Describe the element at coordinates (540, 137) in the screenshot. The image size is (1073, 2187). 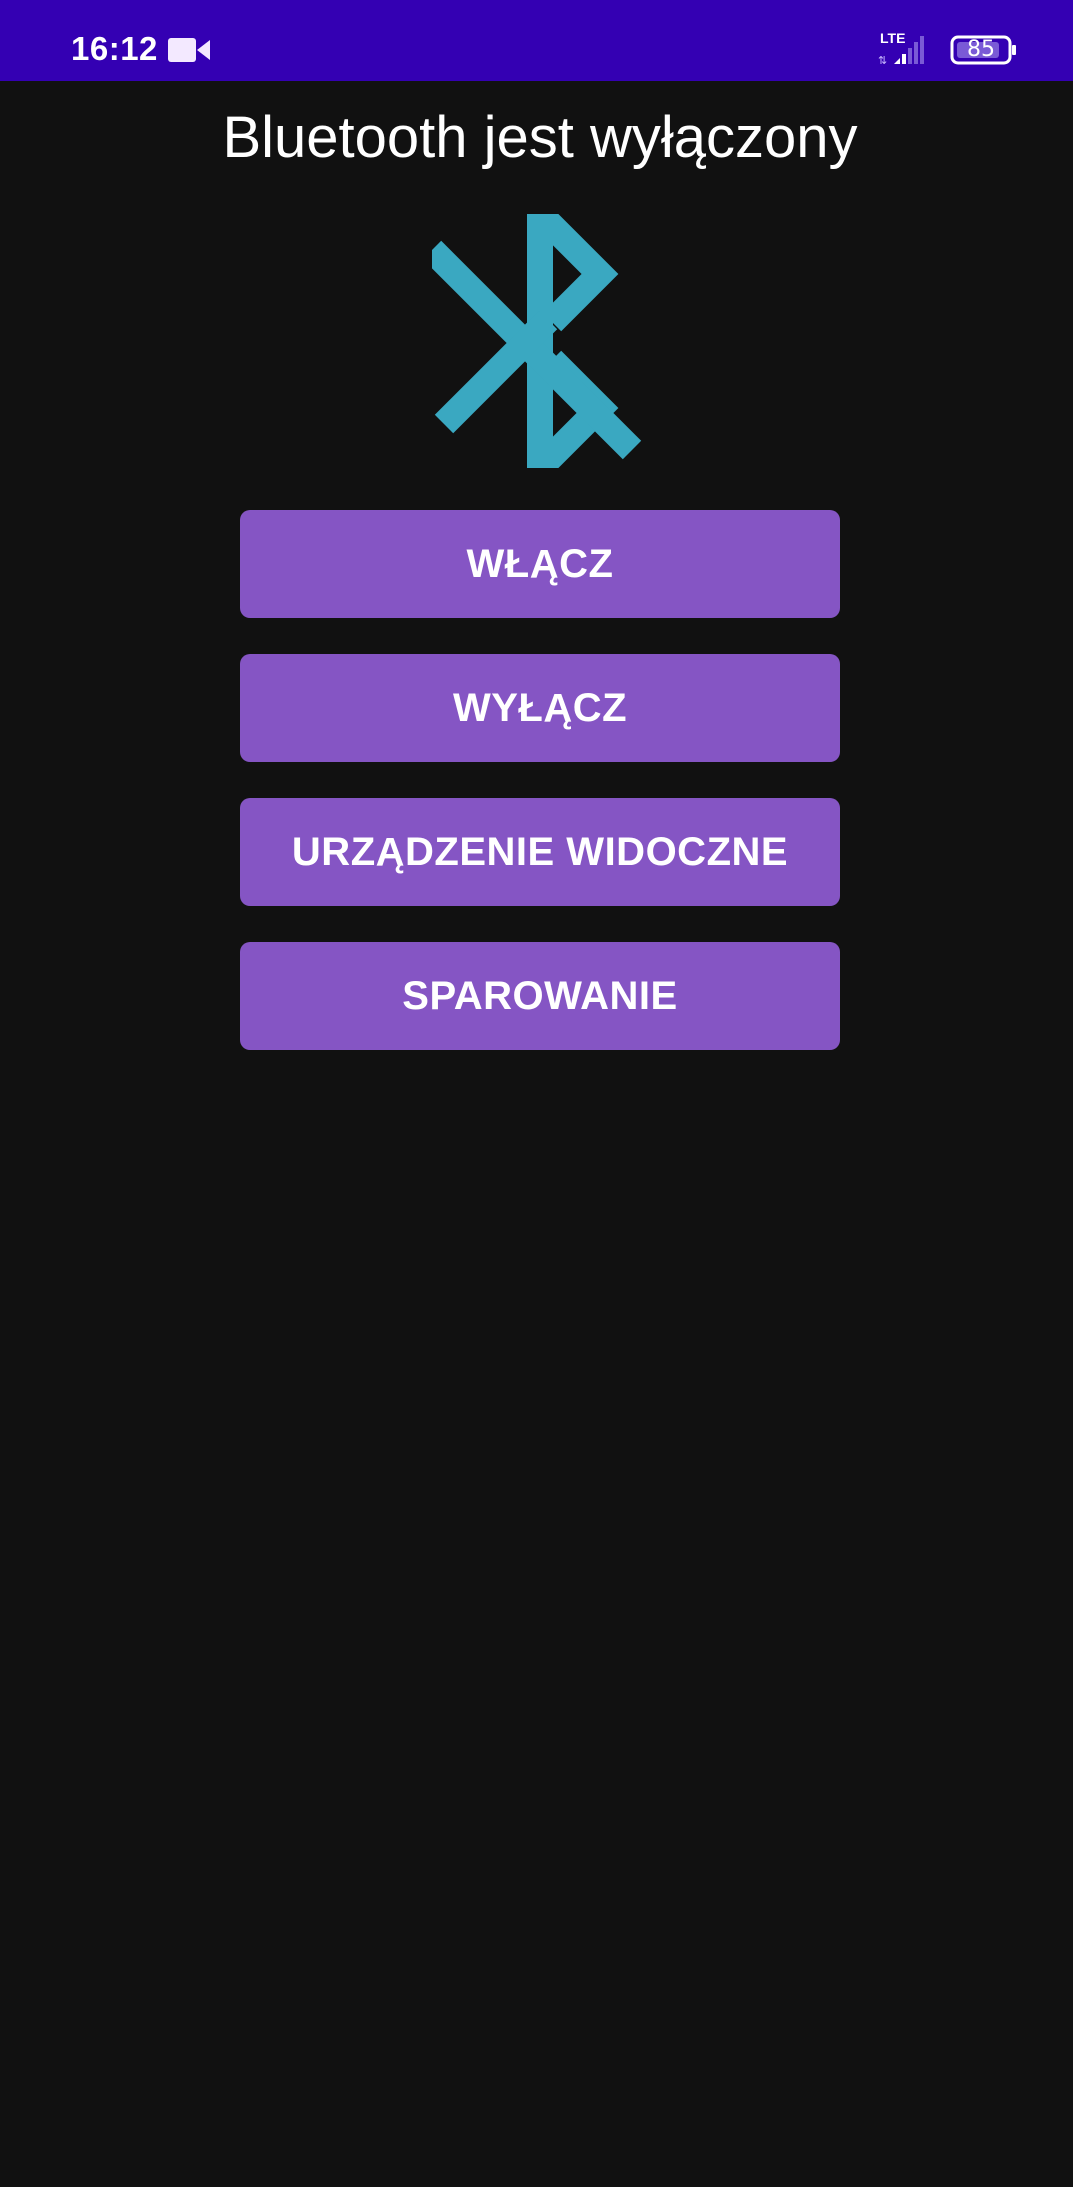
I see `page-title: Bluetooth jest wyłączony` at that location.